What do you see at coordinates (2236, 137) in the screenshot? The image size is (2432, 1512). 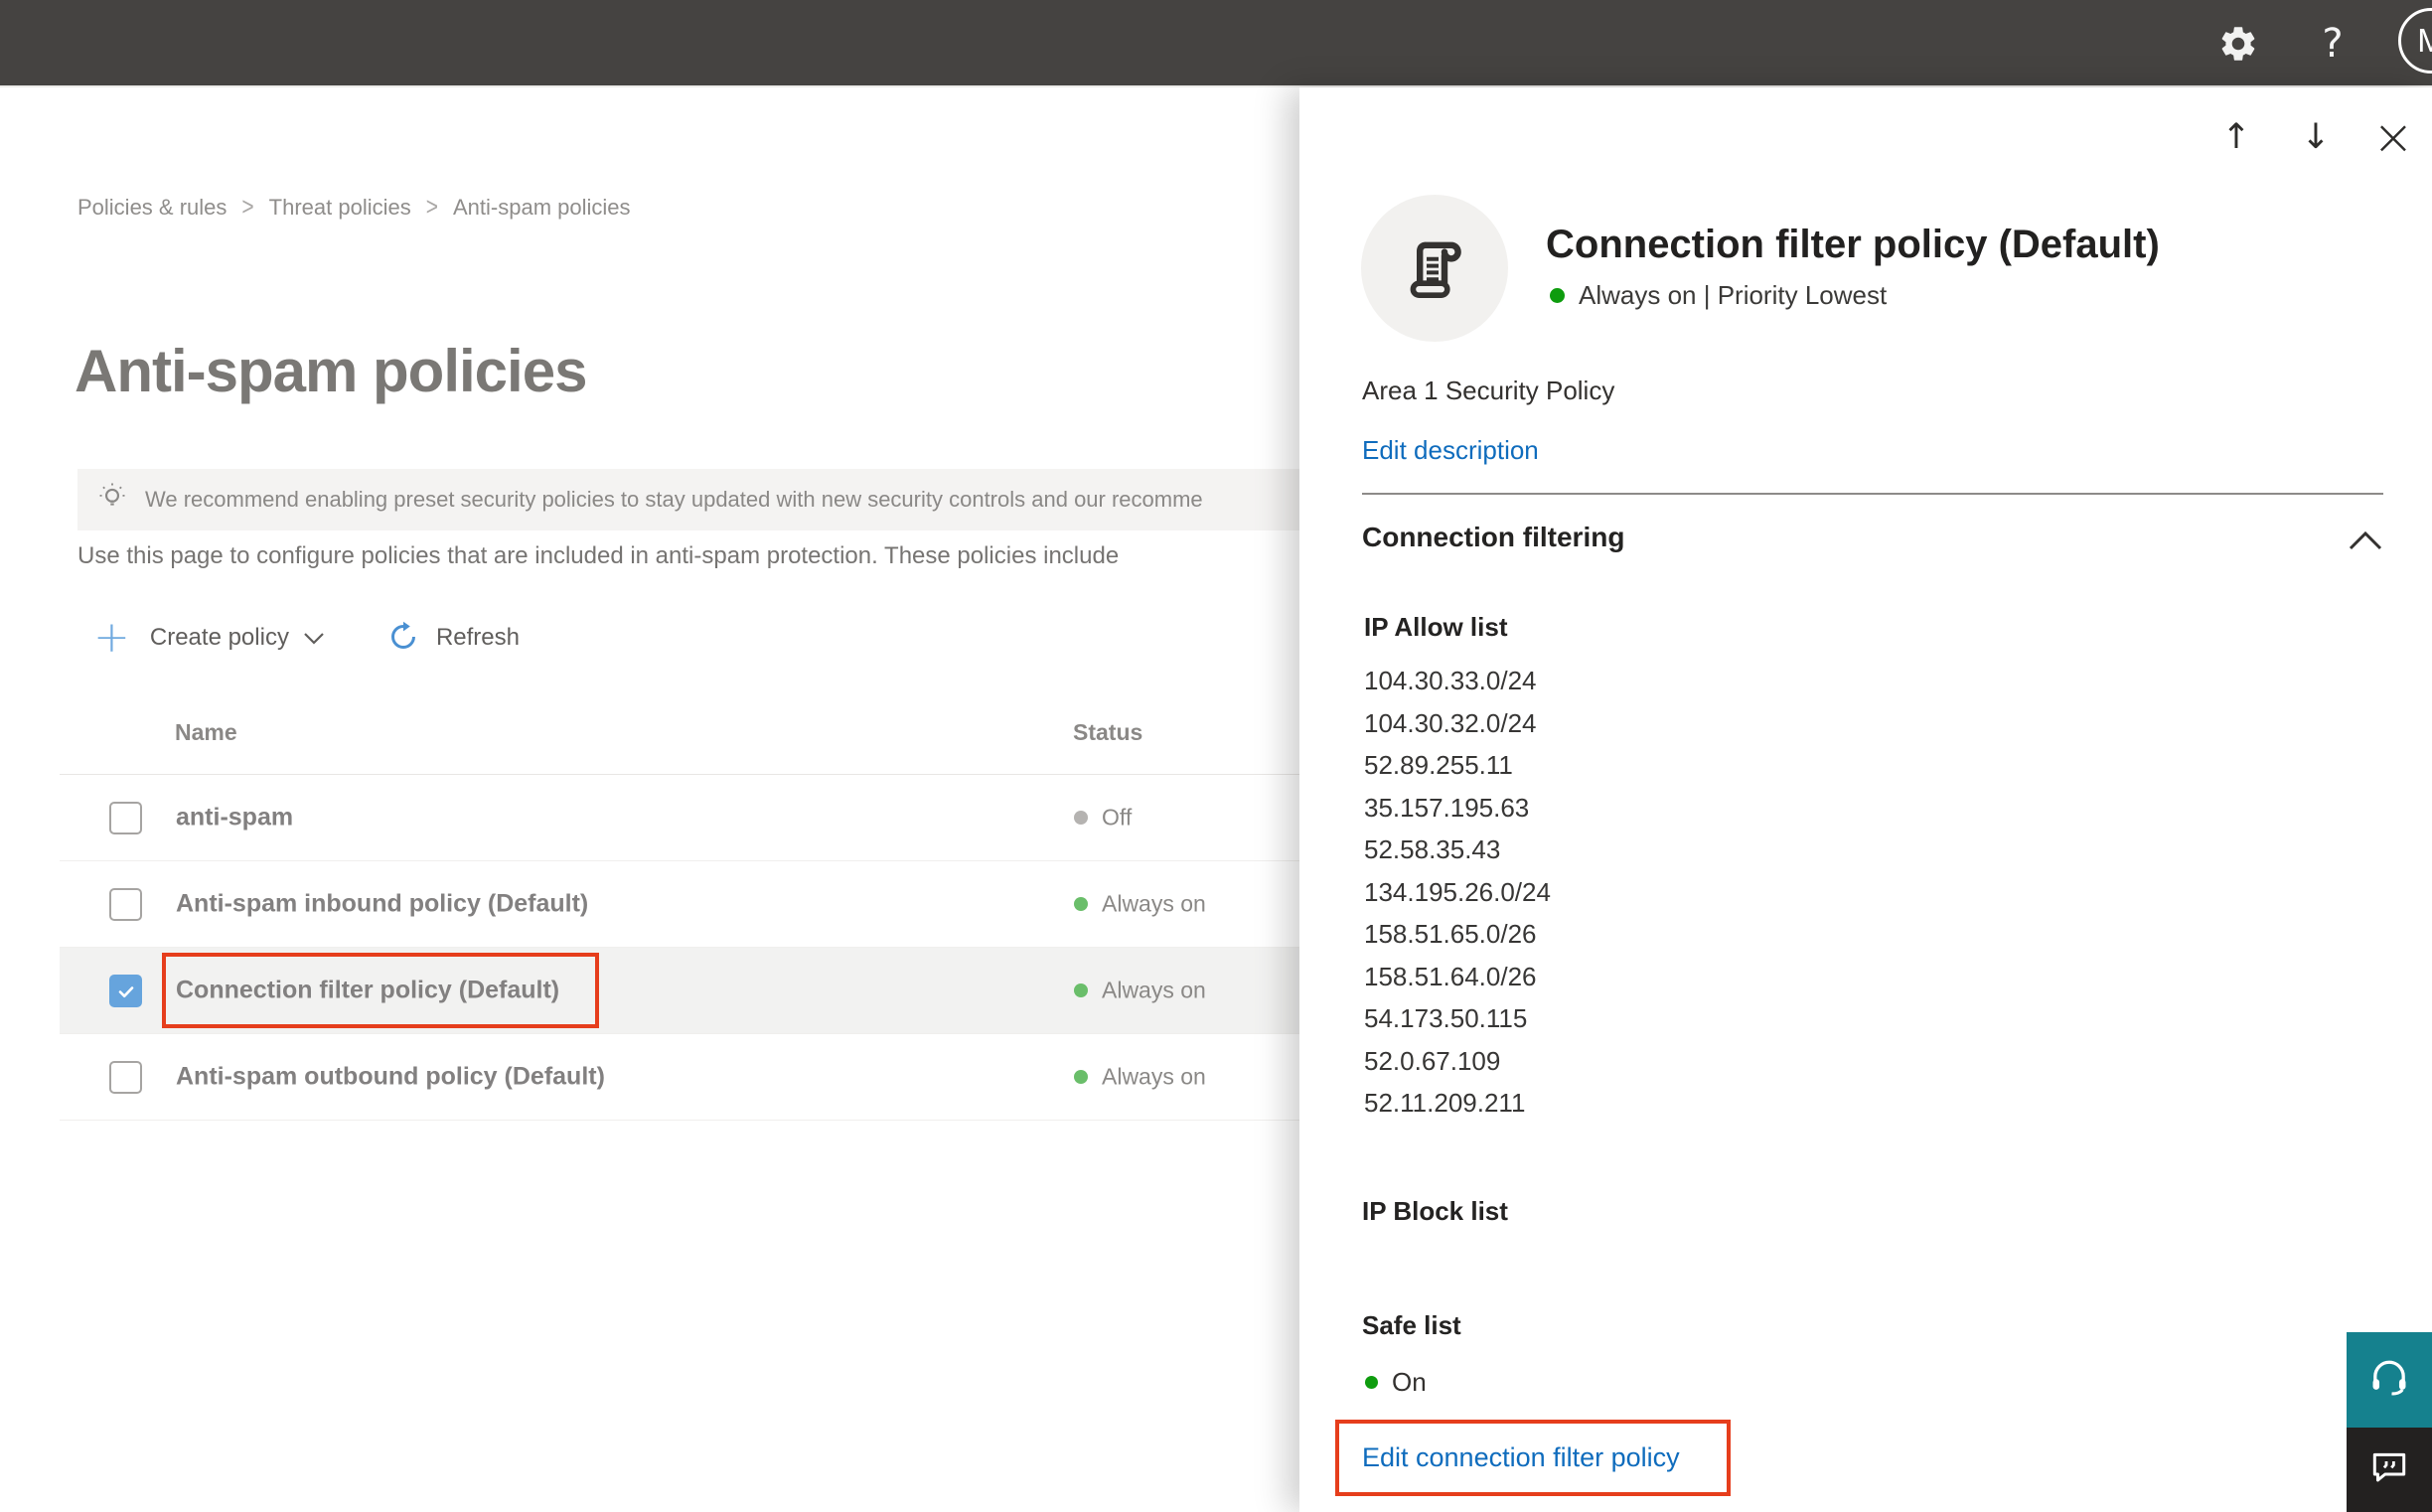 I see `previous-item-arrow-icon: ↑` at bounding box center [2236, 137].